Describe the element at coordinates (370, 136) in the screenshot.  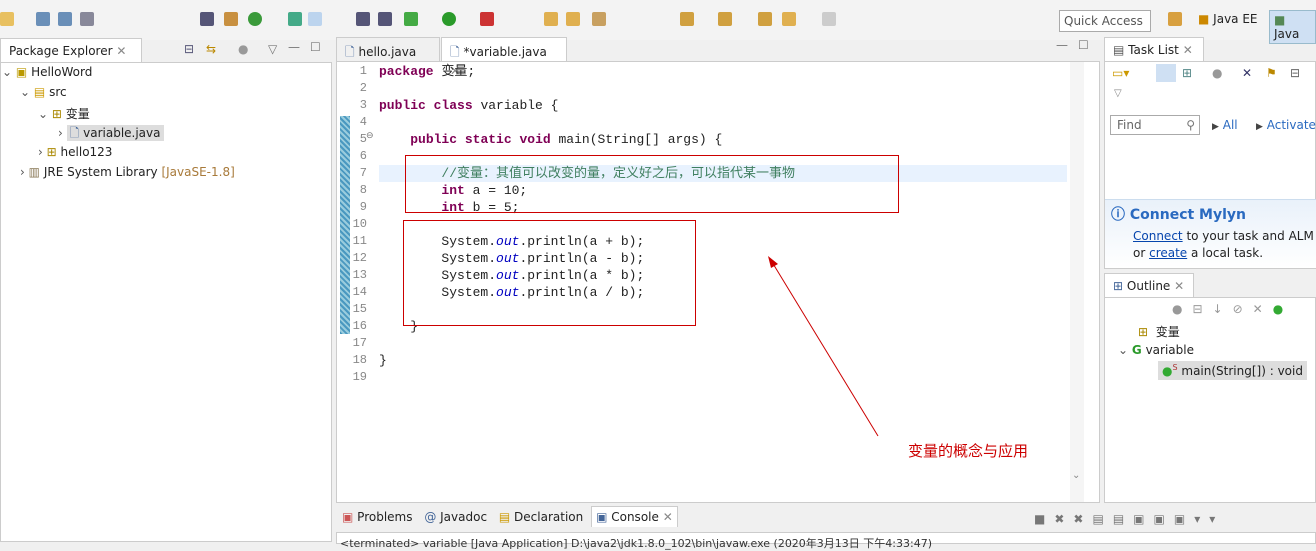
I see `fold-icon: ⊖` at that location.